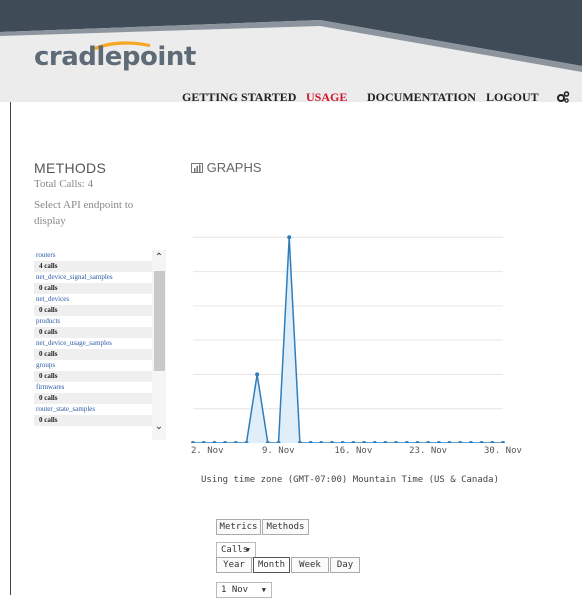 Image resolution: width=582 pixels, height=598 pixels. What do you see at coordinates (100, 255) in the screenshot?
I see `method-item-routers: routers` at bounding box center [100, 255].